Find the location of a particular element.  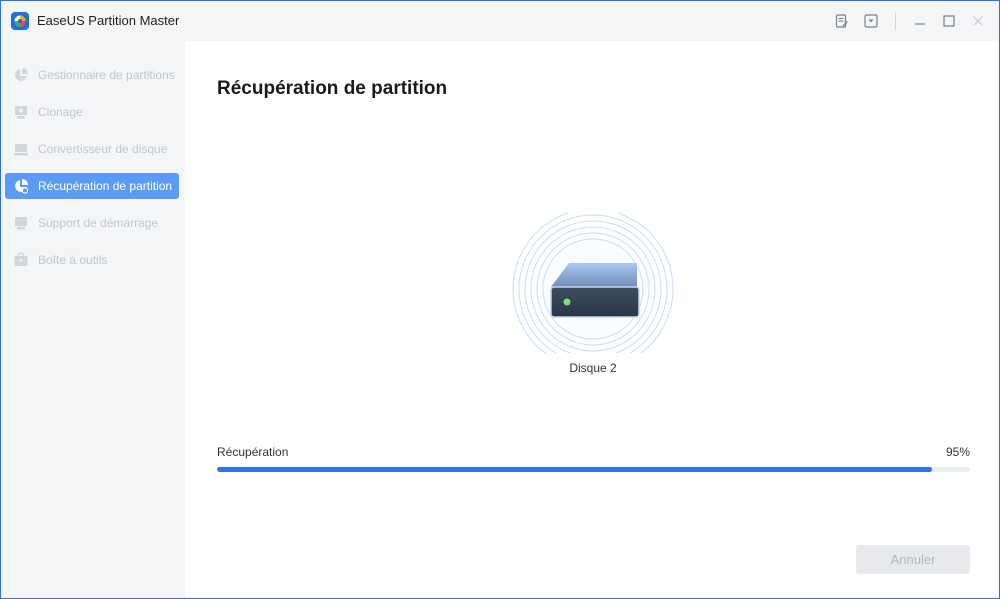

minimize-icon is located at coordinates (920, 21).